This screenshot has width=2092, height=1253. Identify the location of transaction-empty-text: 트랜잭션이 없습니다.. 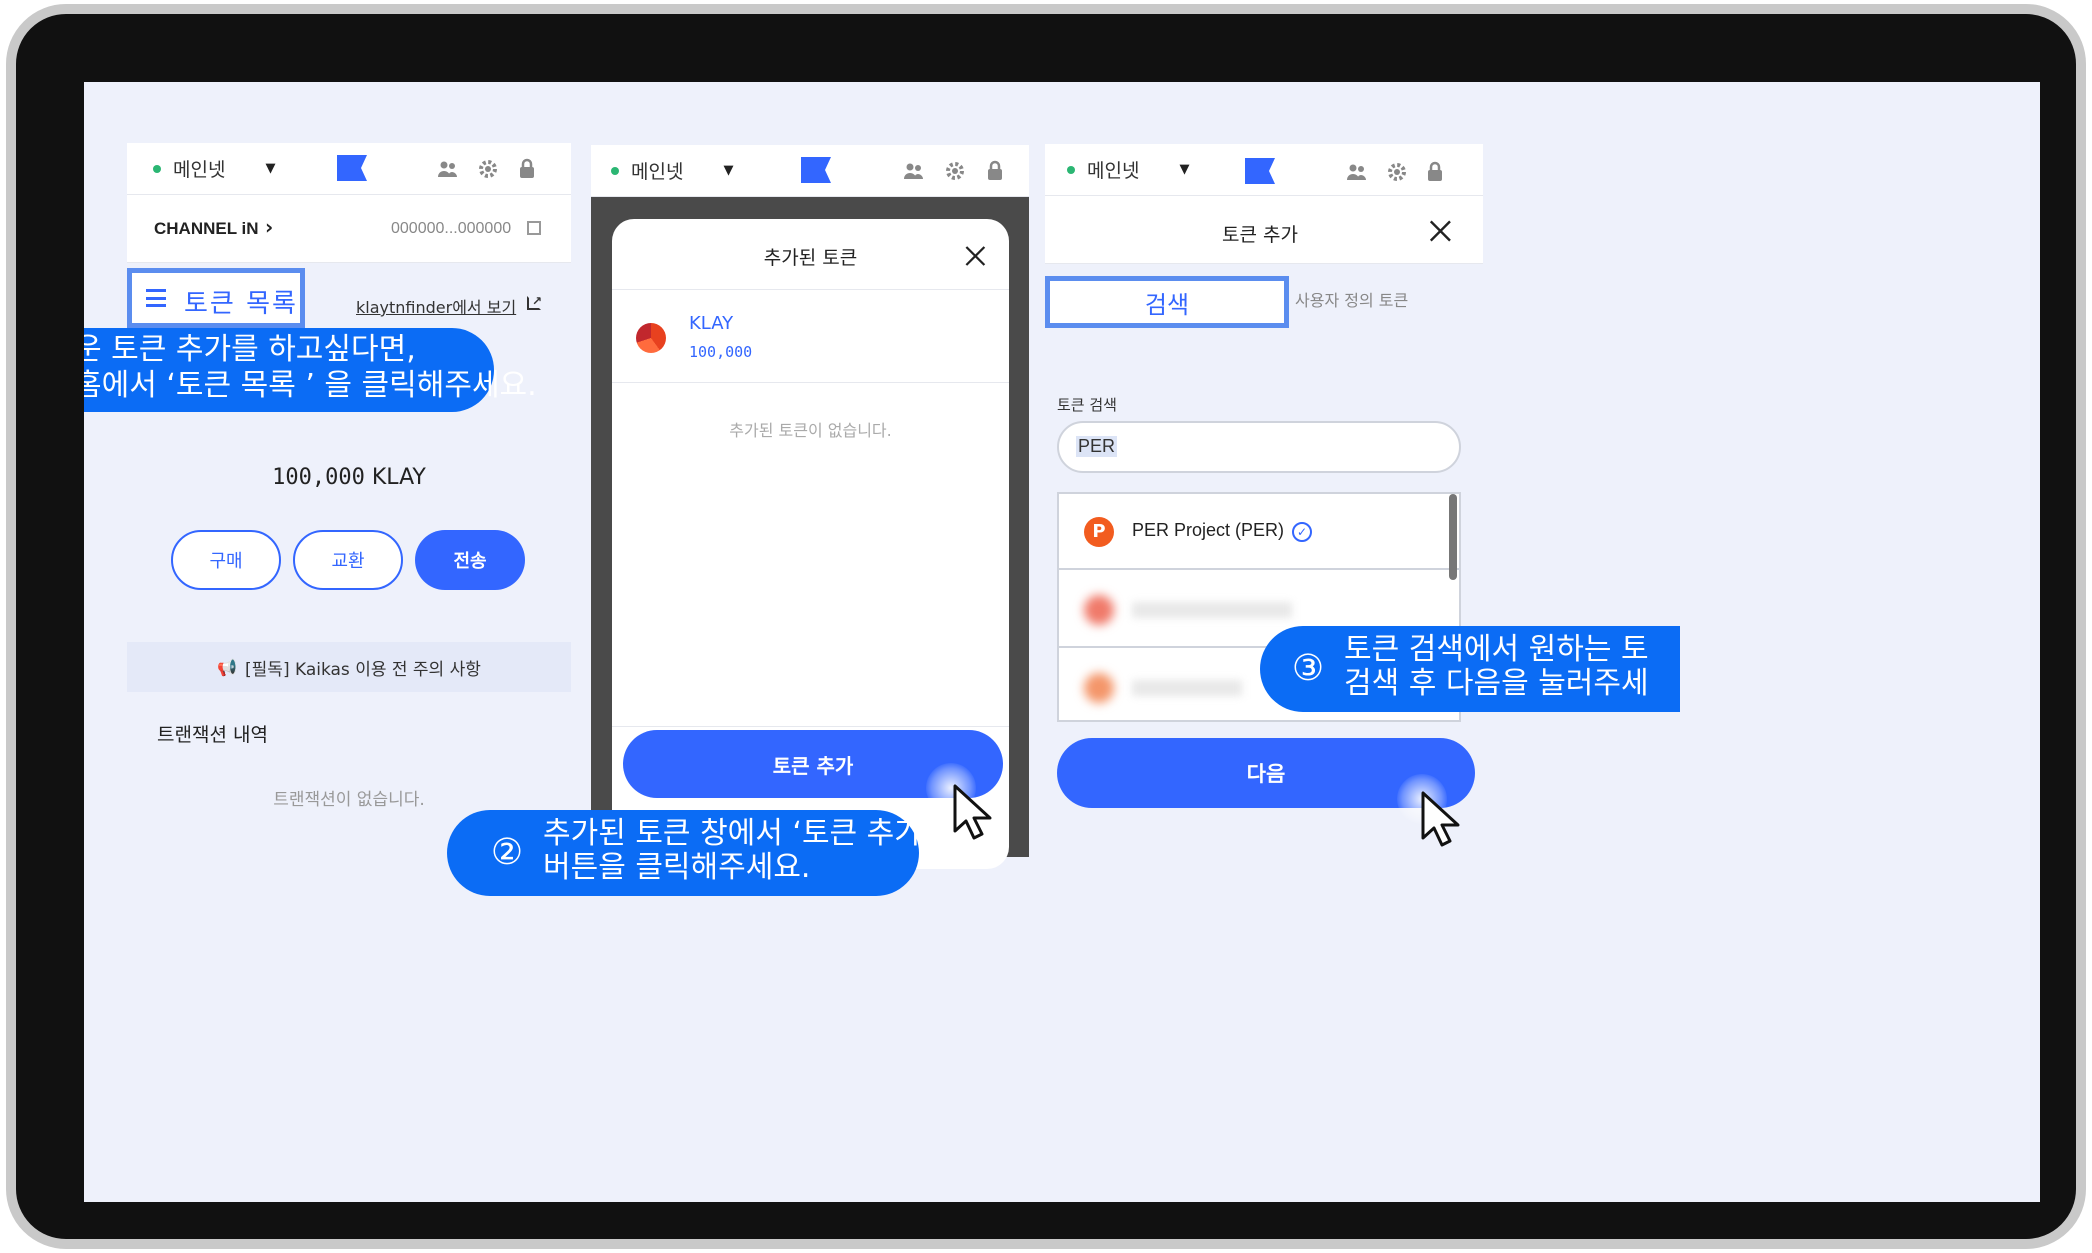
(349, 800).